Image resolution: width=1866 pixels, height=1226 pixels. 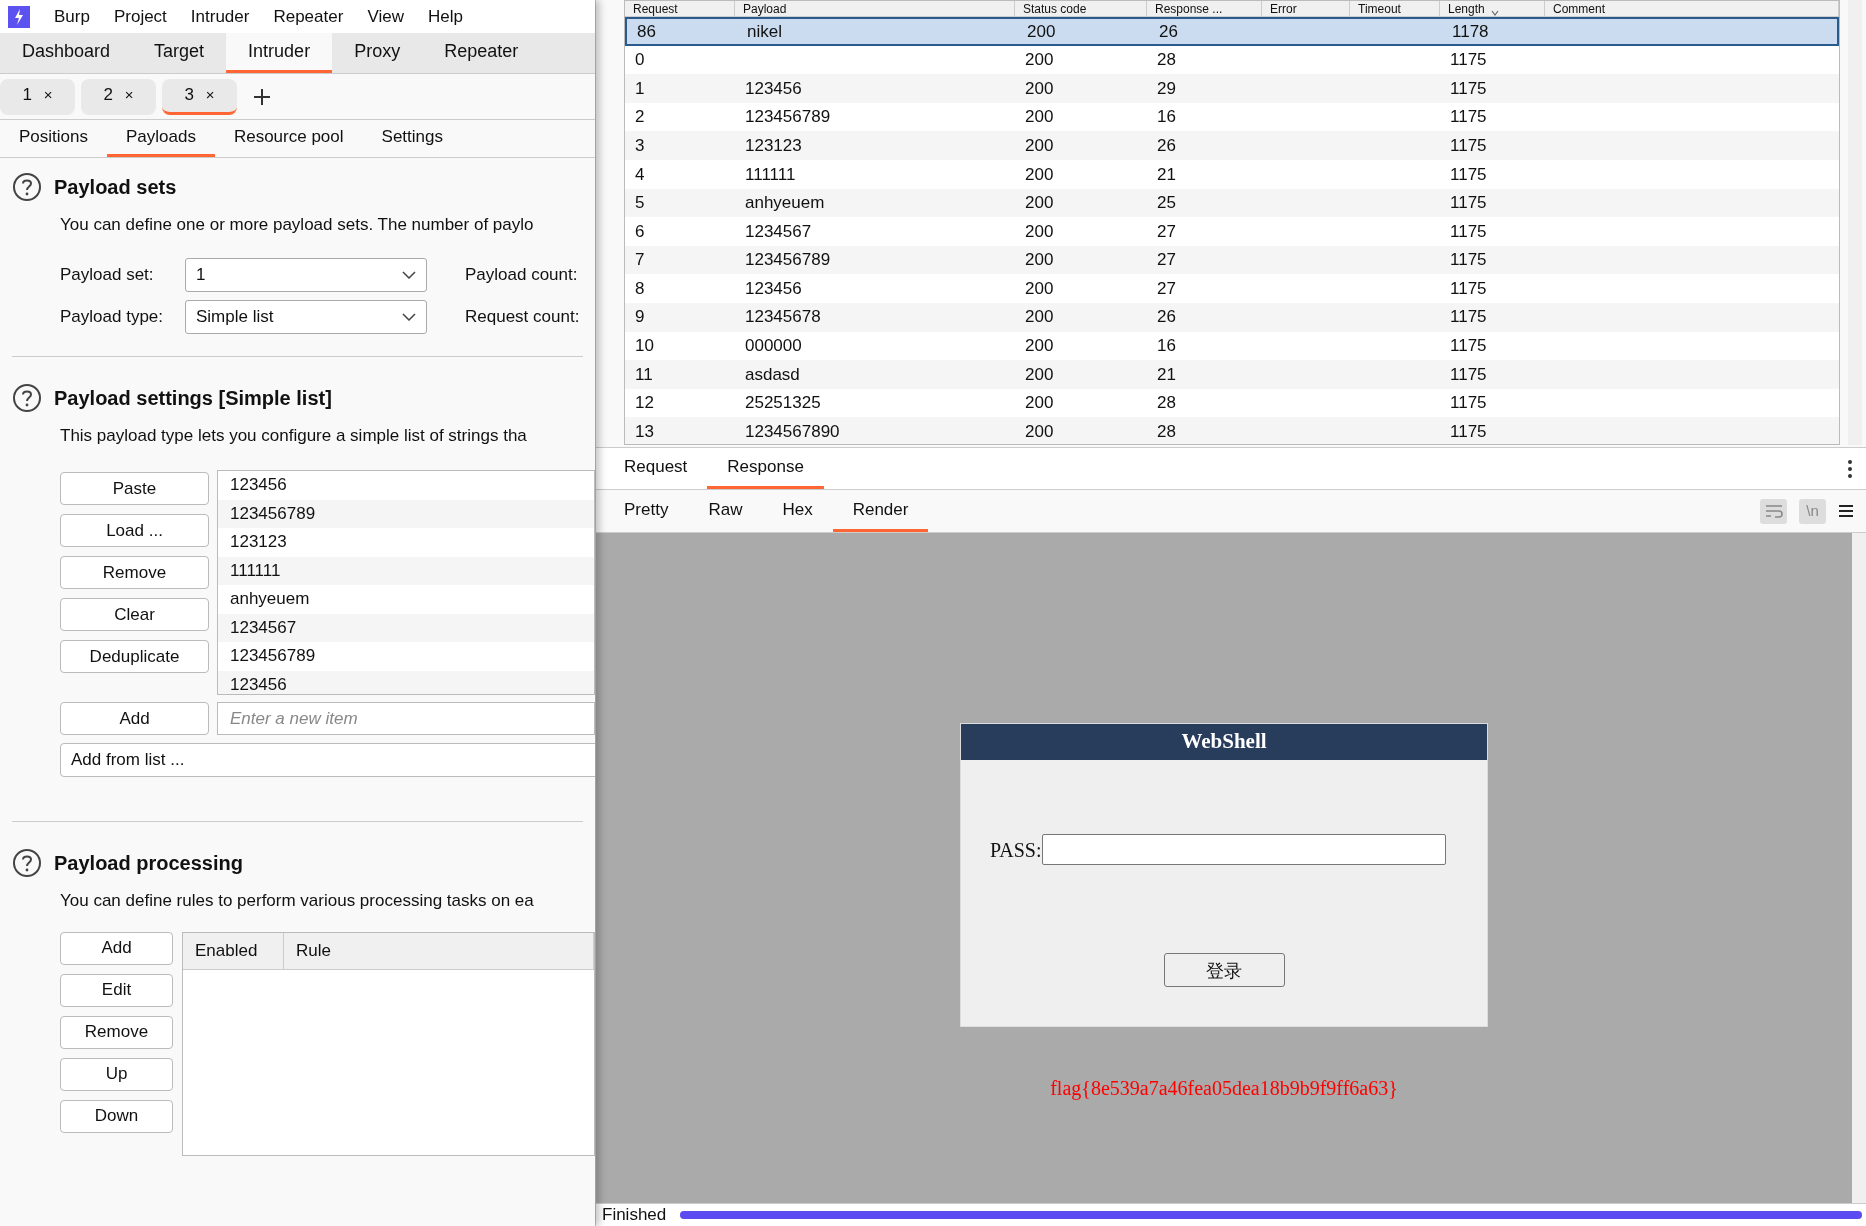 I want to click on field-label: Request count:, so click(x=522, y=316).